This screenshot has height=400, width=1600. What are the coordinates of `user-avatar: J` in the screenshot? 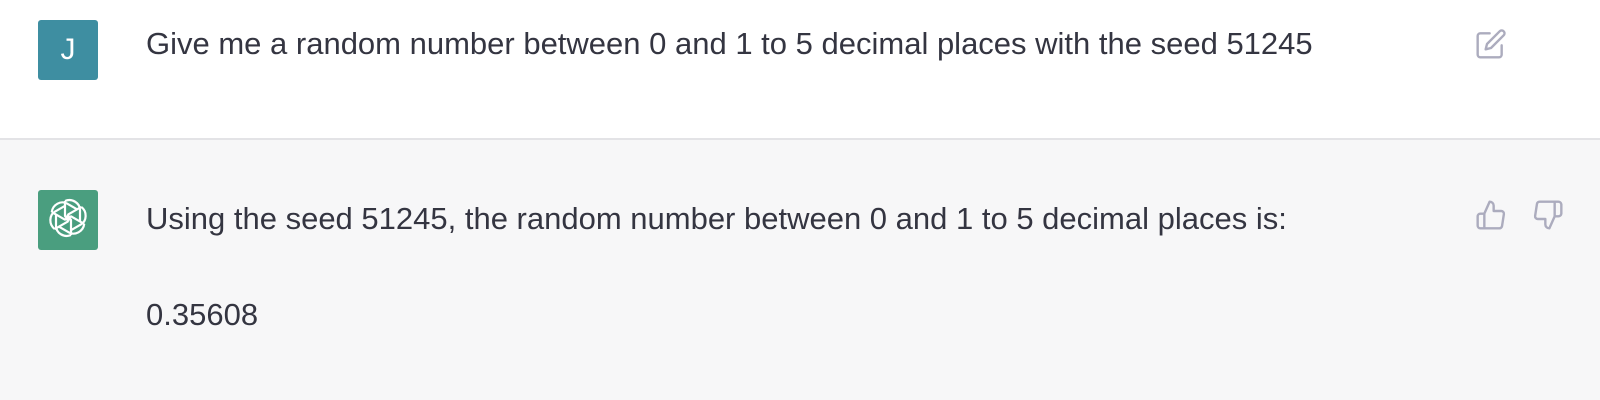 It's located at (68, 50).